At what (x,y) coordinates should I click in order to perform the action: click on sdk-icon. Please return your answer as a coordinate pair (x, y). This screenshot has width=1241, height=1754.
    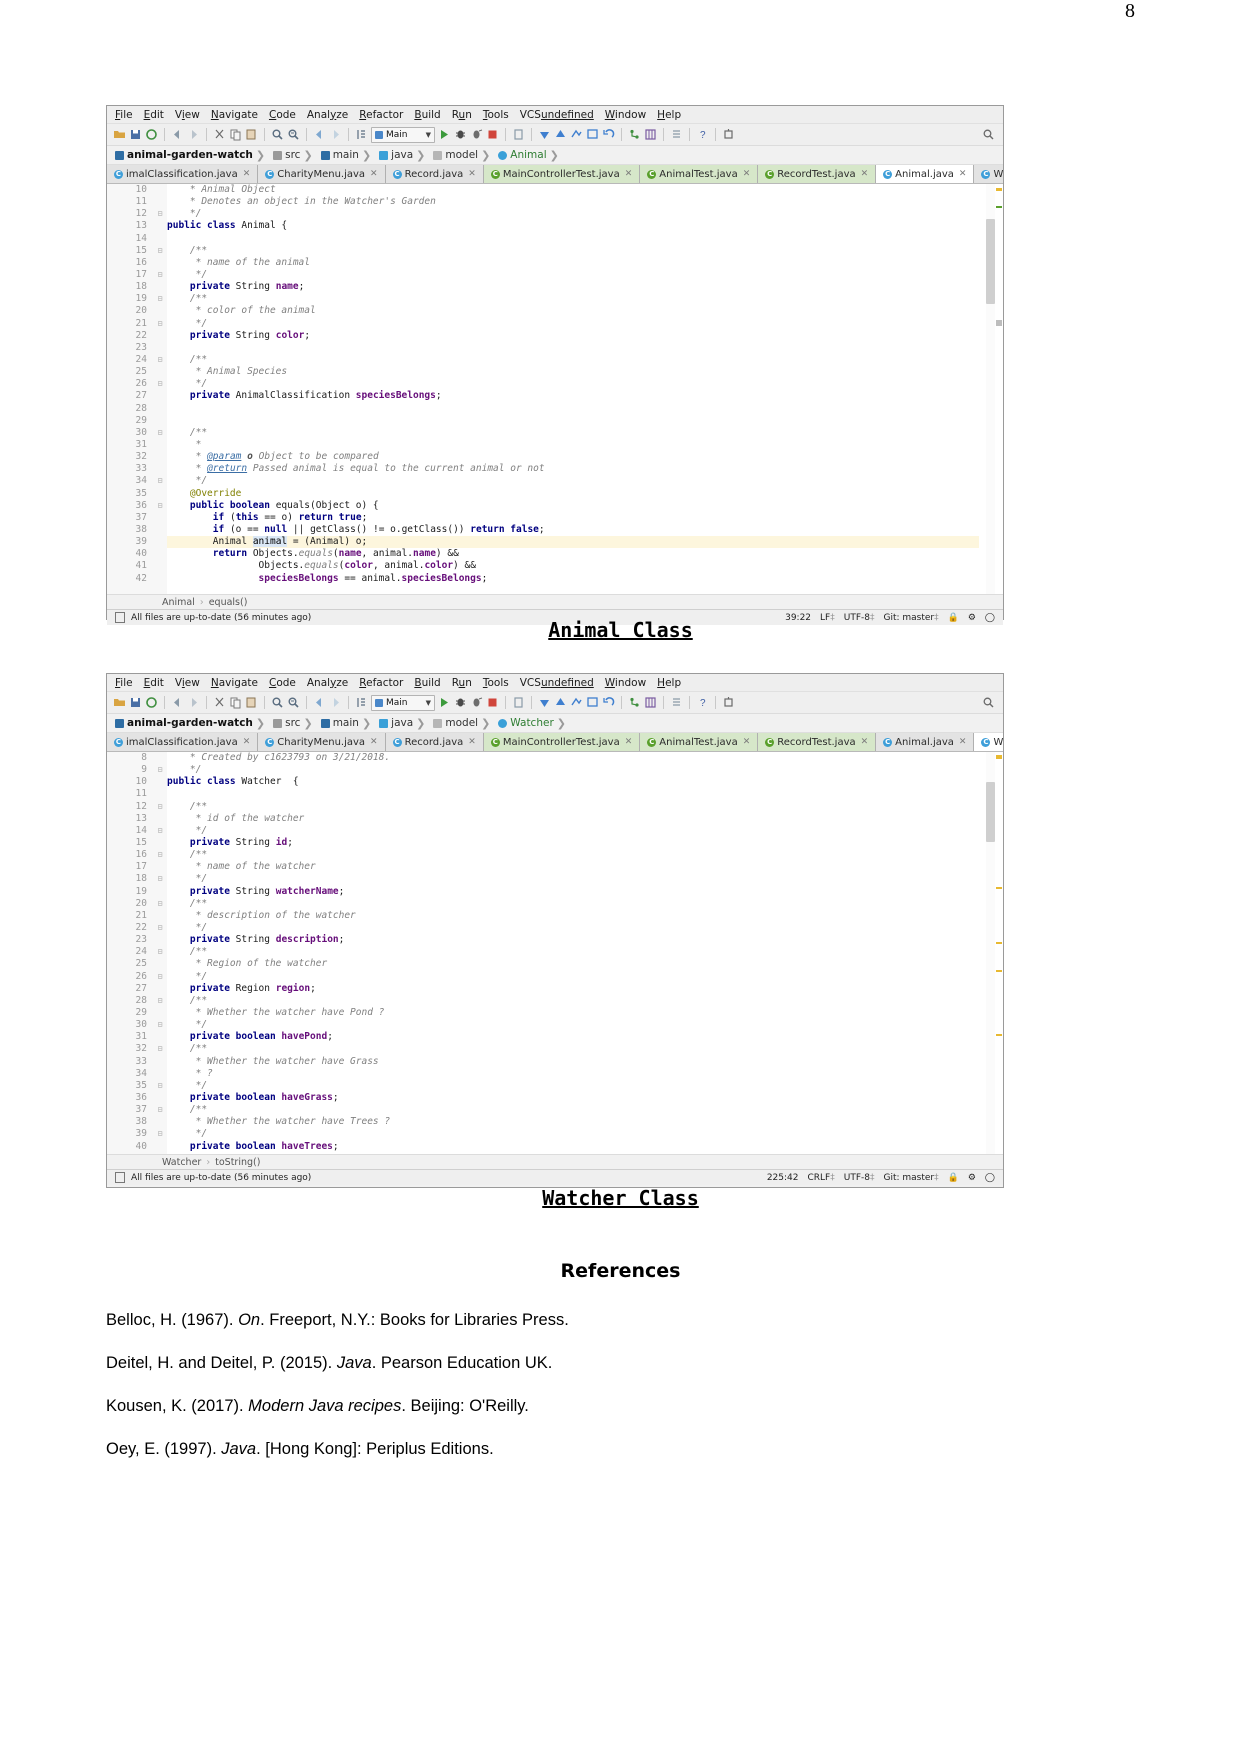
    Looking at the image, I should click on (728, 134).